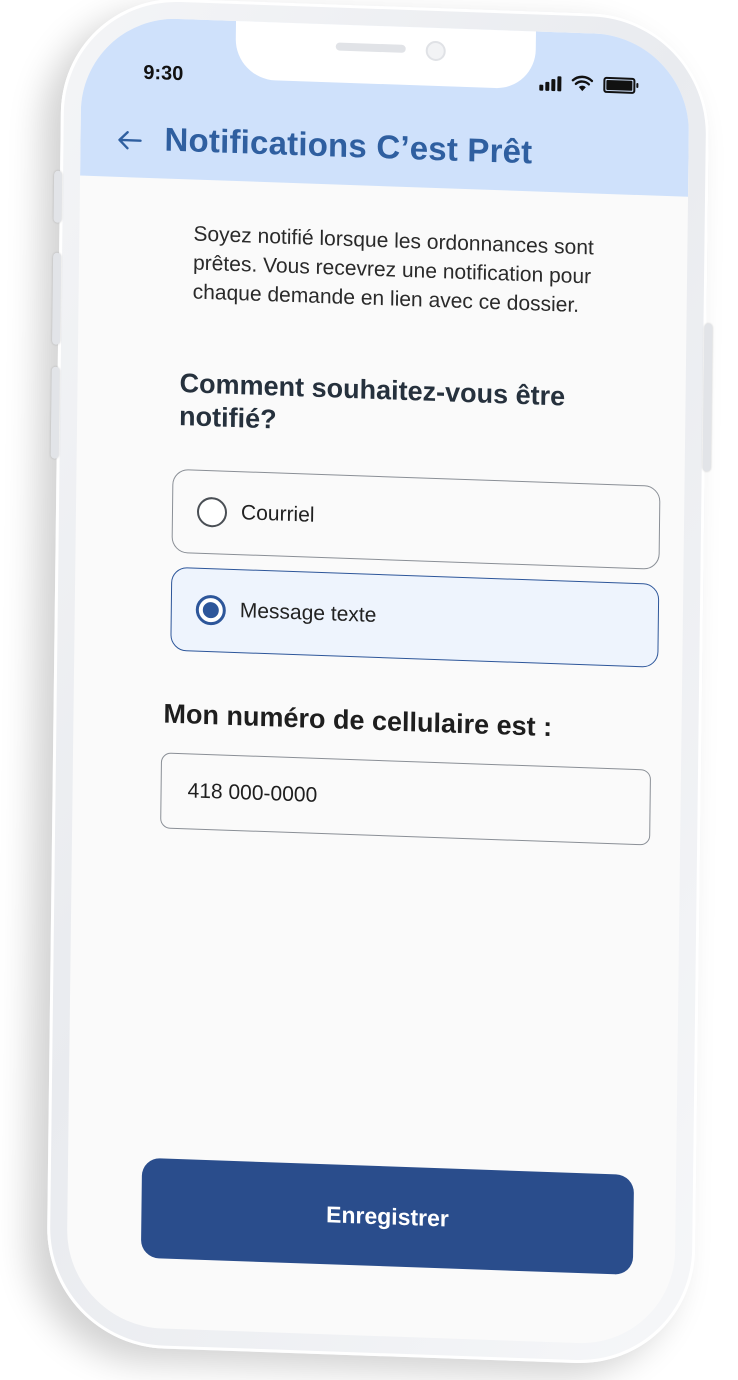  I want to click on side-button-volume-up, so click(56, 298).